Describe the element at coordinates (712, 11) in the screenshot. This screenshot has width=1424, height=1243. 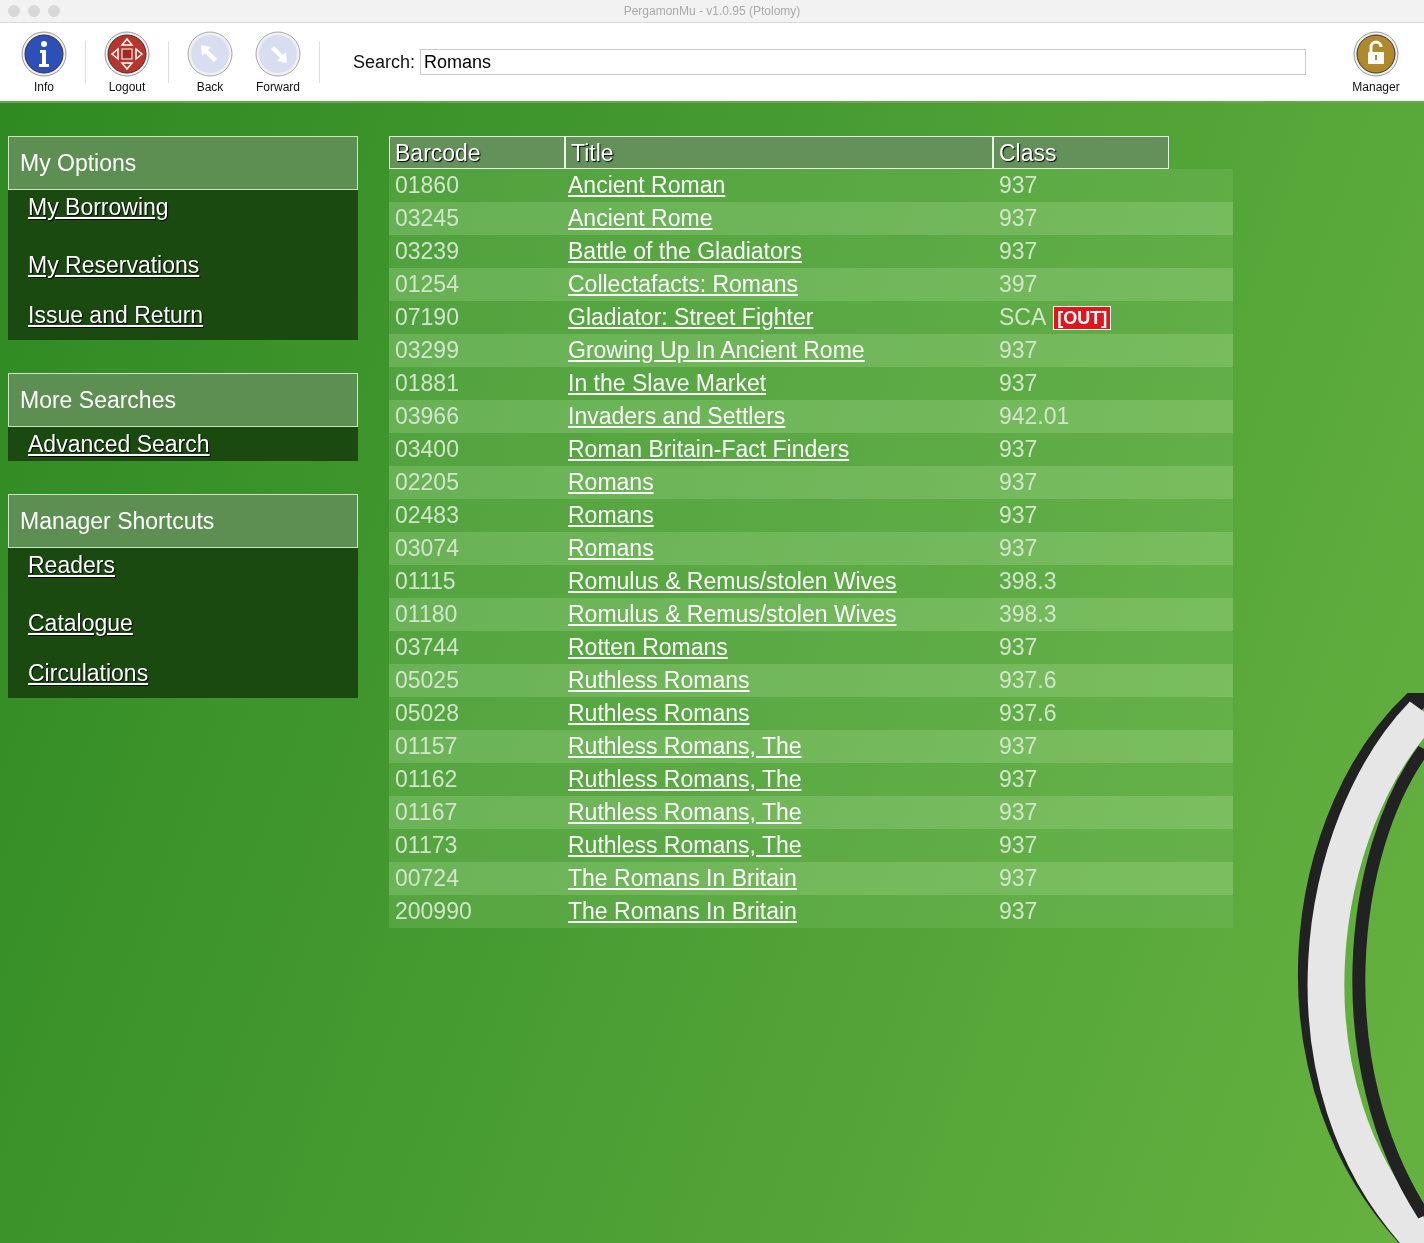
I see `window-title: PergamonMu - v1.0.95 (Ptolomy)` at that location.